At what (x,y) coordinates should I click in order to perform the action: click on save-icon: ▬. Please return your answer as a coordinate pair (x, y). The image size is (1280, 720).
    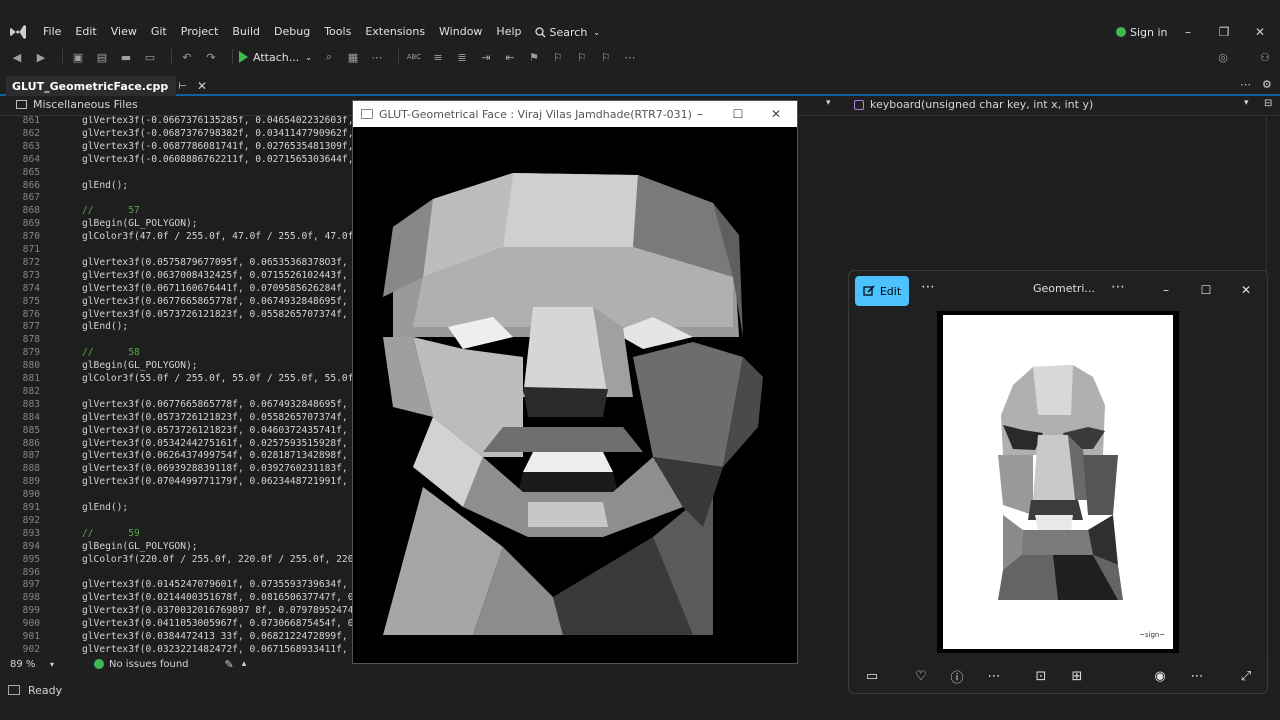
    Looking at the image, I should click on (126, 57).